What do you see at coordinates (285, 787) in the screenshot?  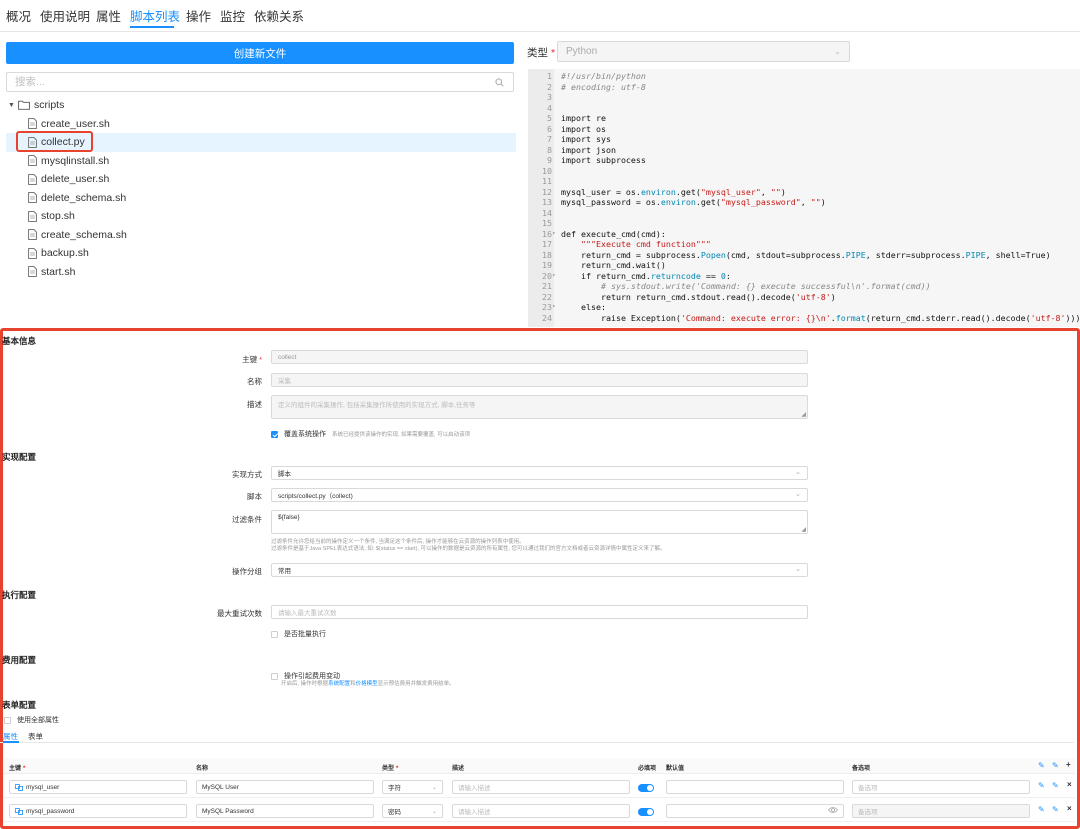 I see `row-name-field: MySQL User` at bounding box center [285, 787].